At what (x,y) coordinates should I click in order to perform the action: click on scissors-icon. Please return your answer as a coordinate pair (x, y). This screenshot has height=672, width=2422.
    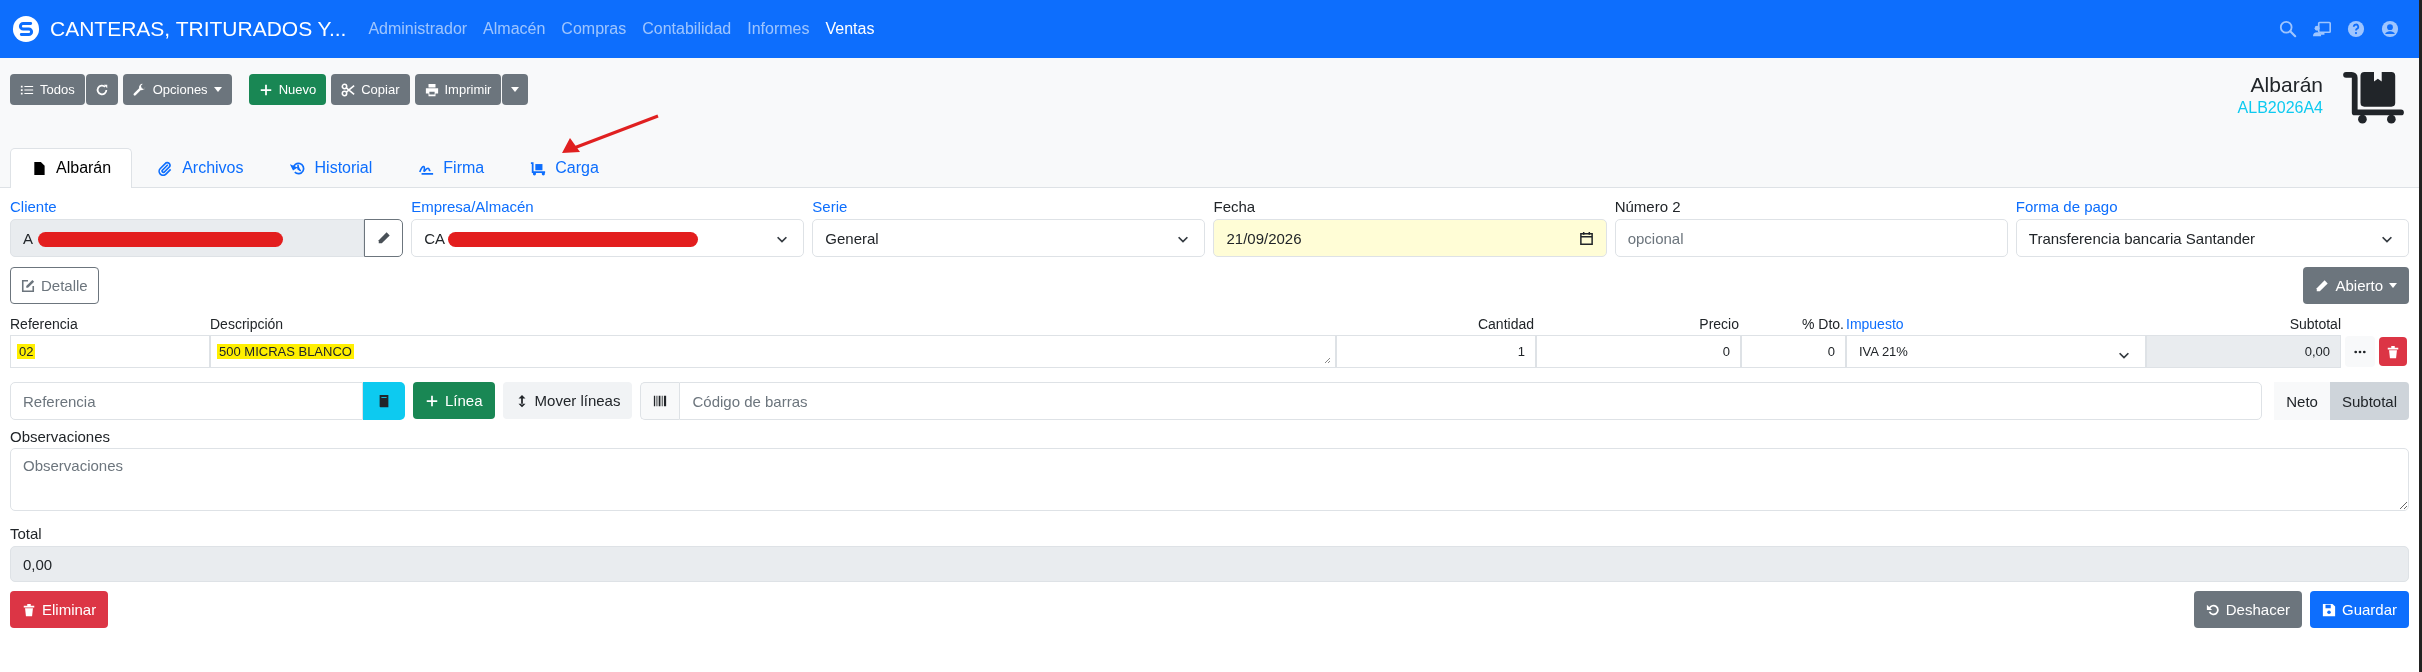
    Looking at the image, I should click on (348, 89).